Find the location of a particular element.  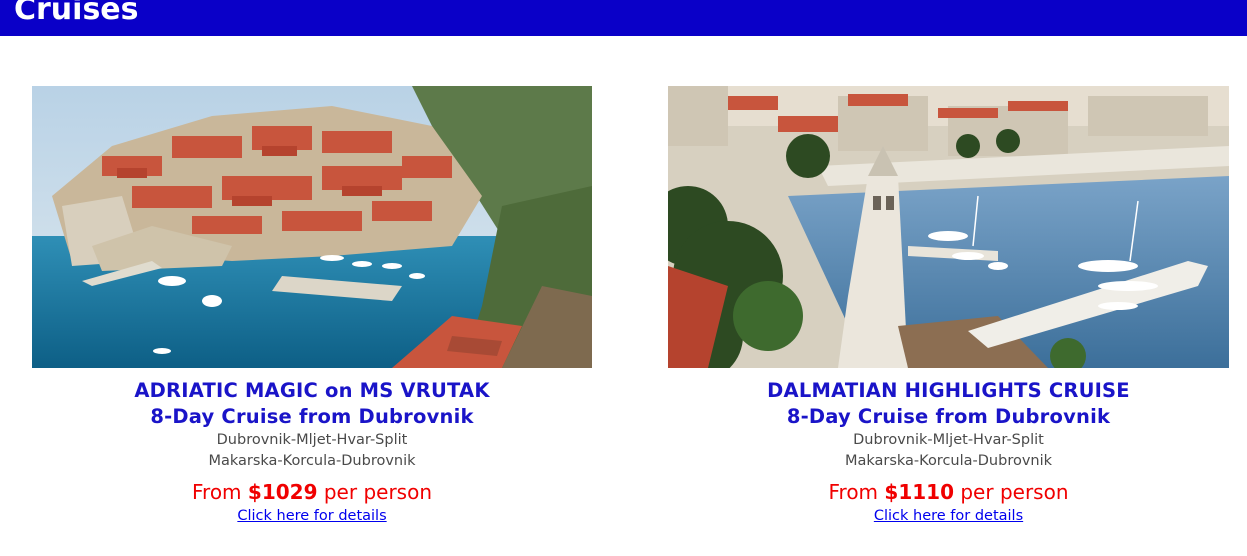

cruise-title: DALMATIAN HIGHLIGHTS CRUISE is located at coordinates (948, 390).